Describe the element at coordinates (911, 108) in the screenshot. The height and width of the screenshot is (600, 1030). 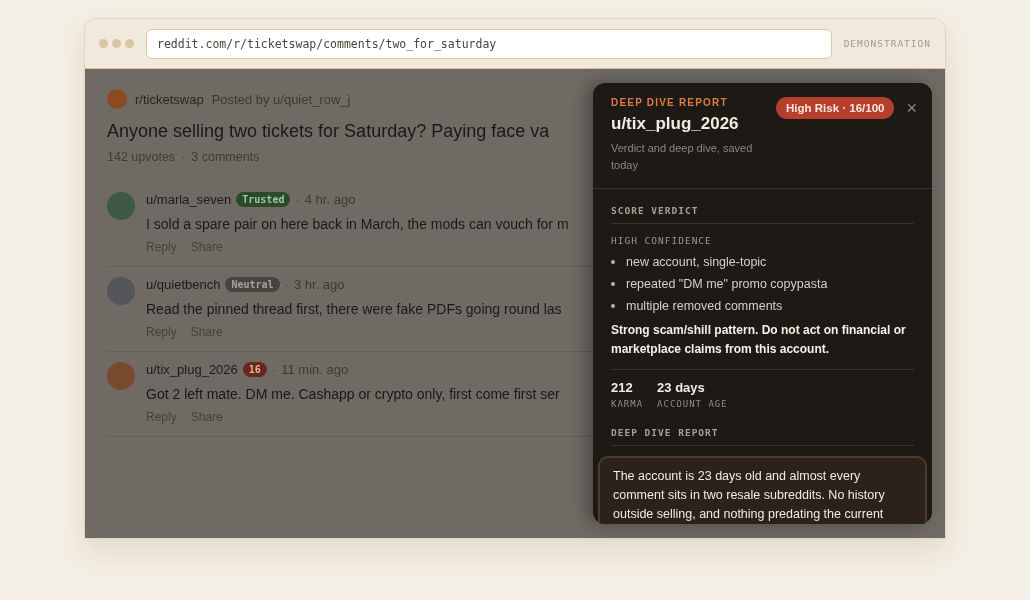
I see `close-button: ×` at that location.